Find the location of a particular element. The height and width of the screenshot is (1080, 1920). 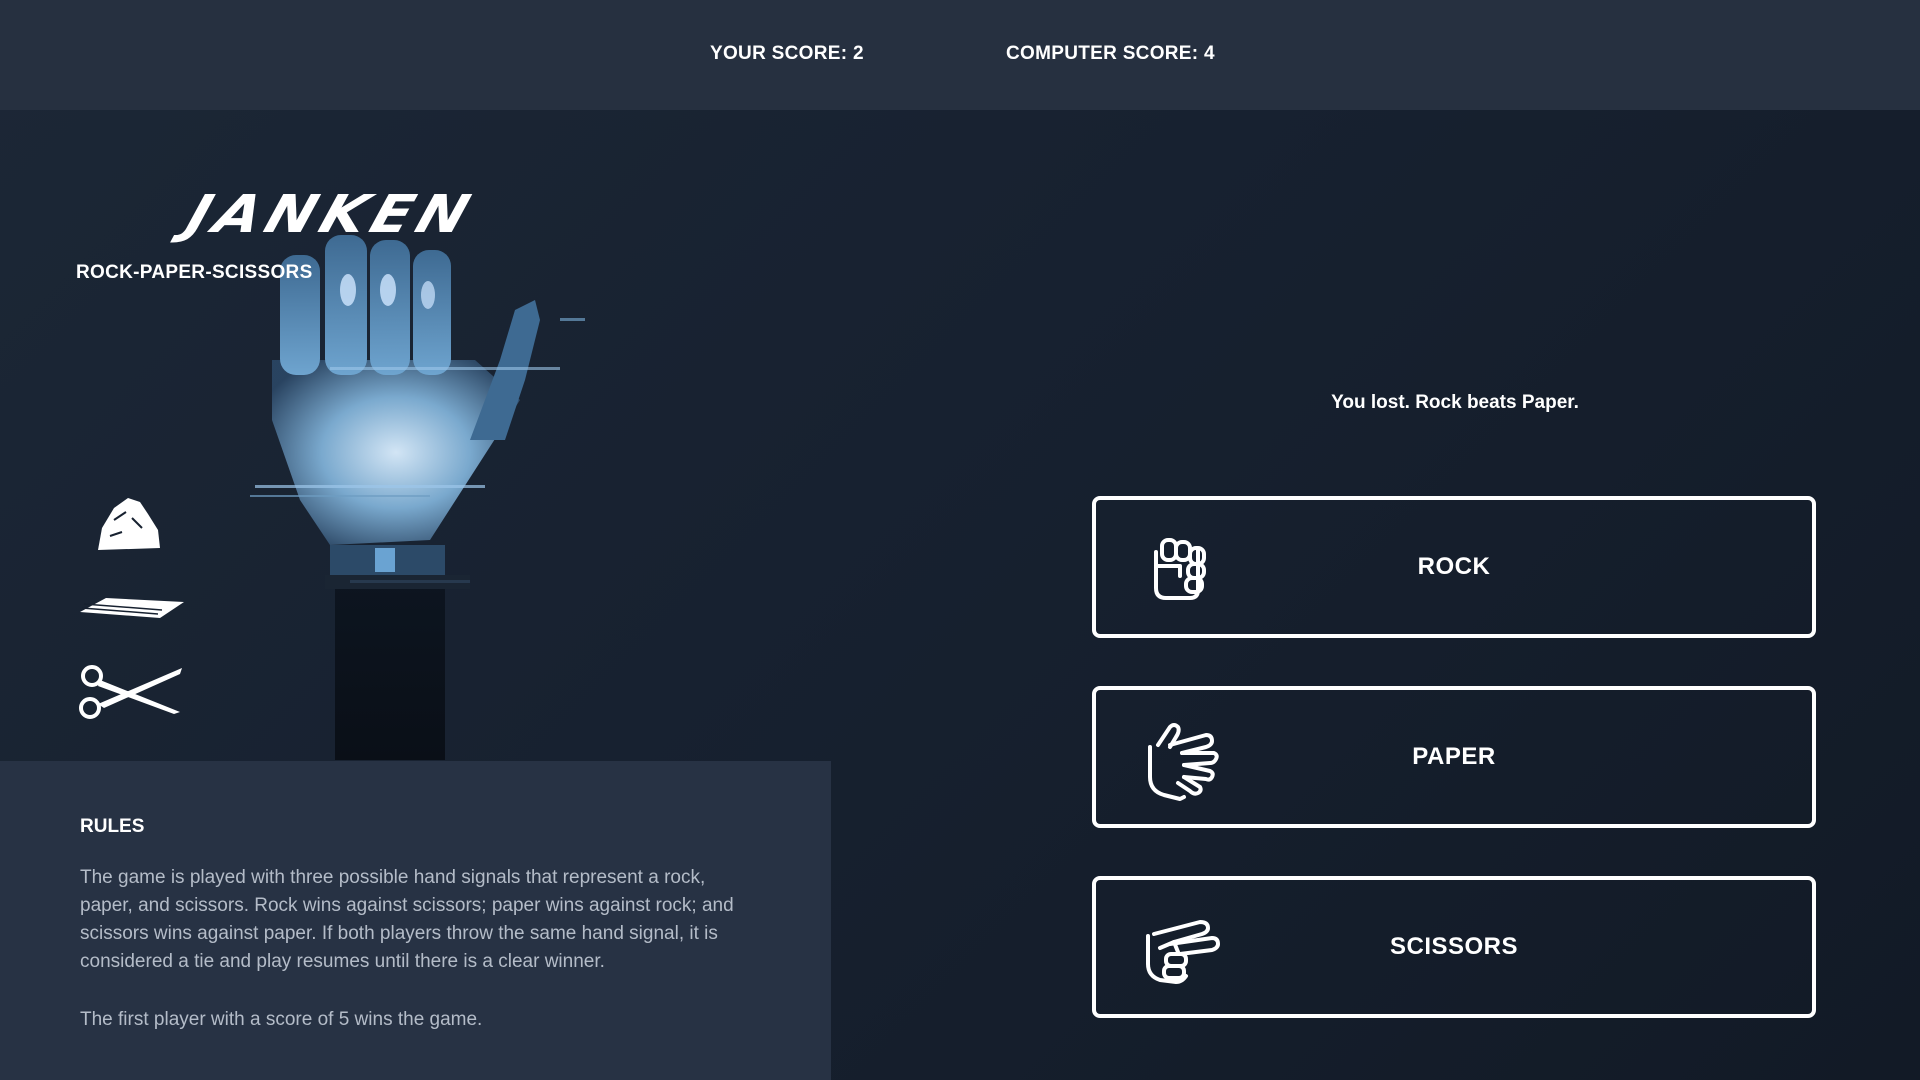

paper-icon is located at coordinates (132, 608).